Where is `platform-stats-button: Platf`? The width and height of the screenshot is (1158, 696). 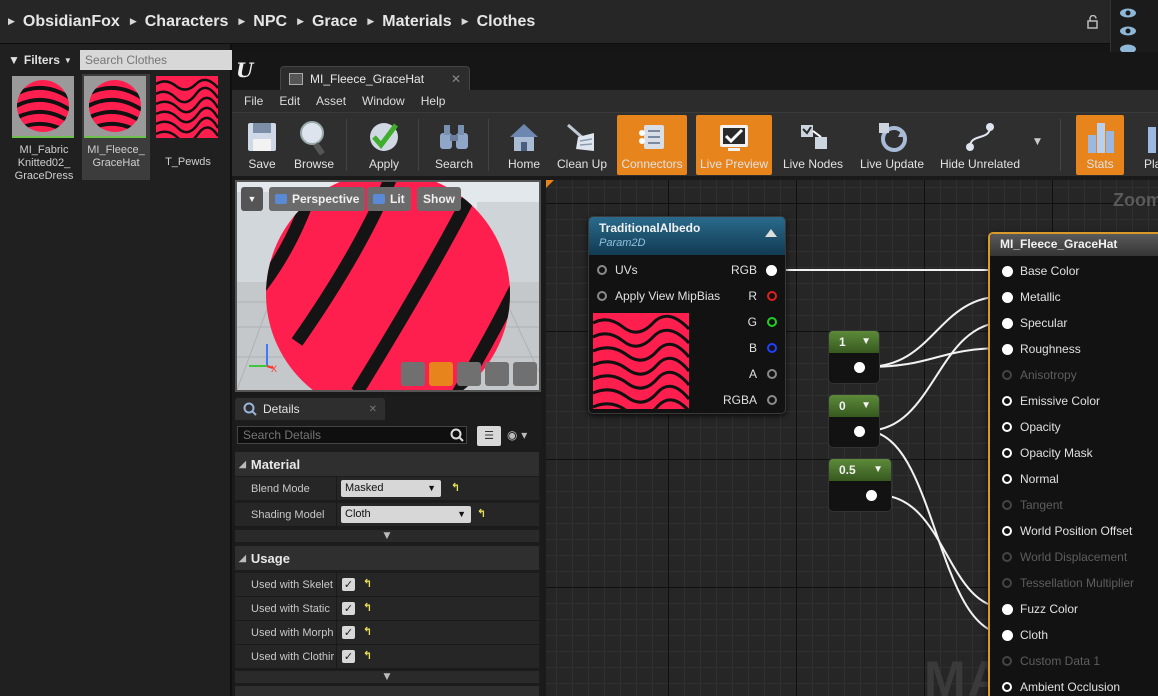 platform-stats-button: Platf is located at coordinates (1145, 145).